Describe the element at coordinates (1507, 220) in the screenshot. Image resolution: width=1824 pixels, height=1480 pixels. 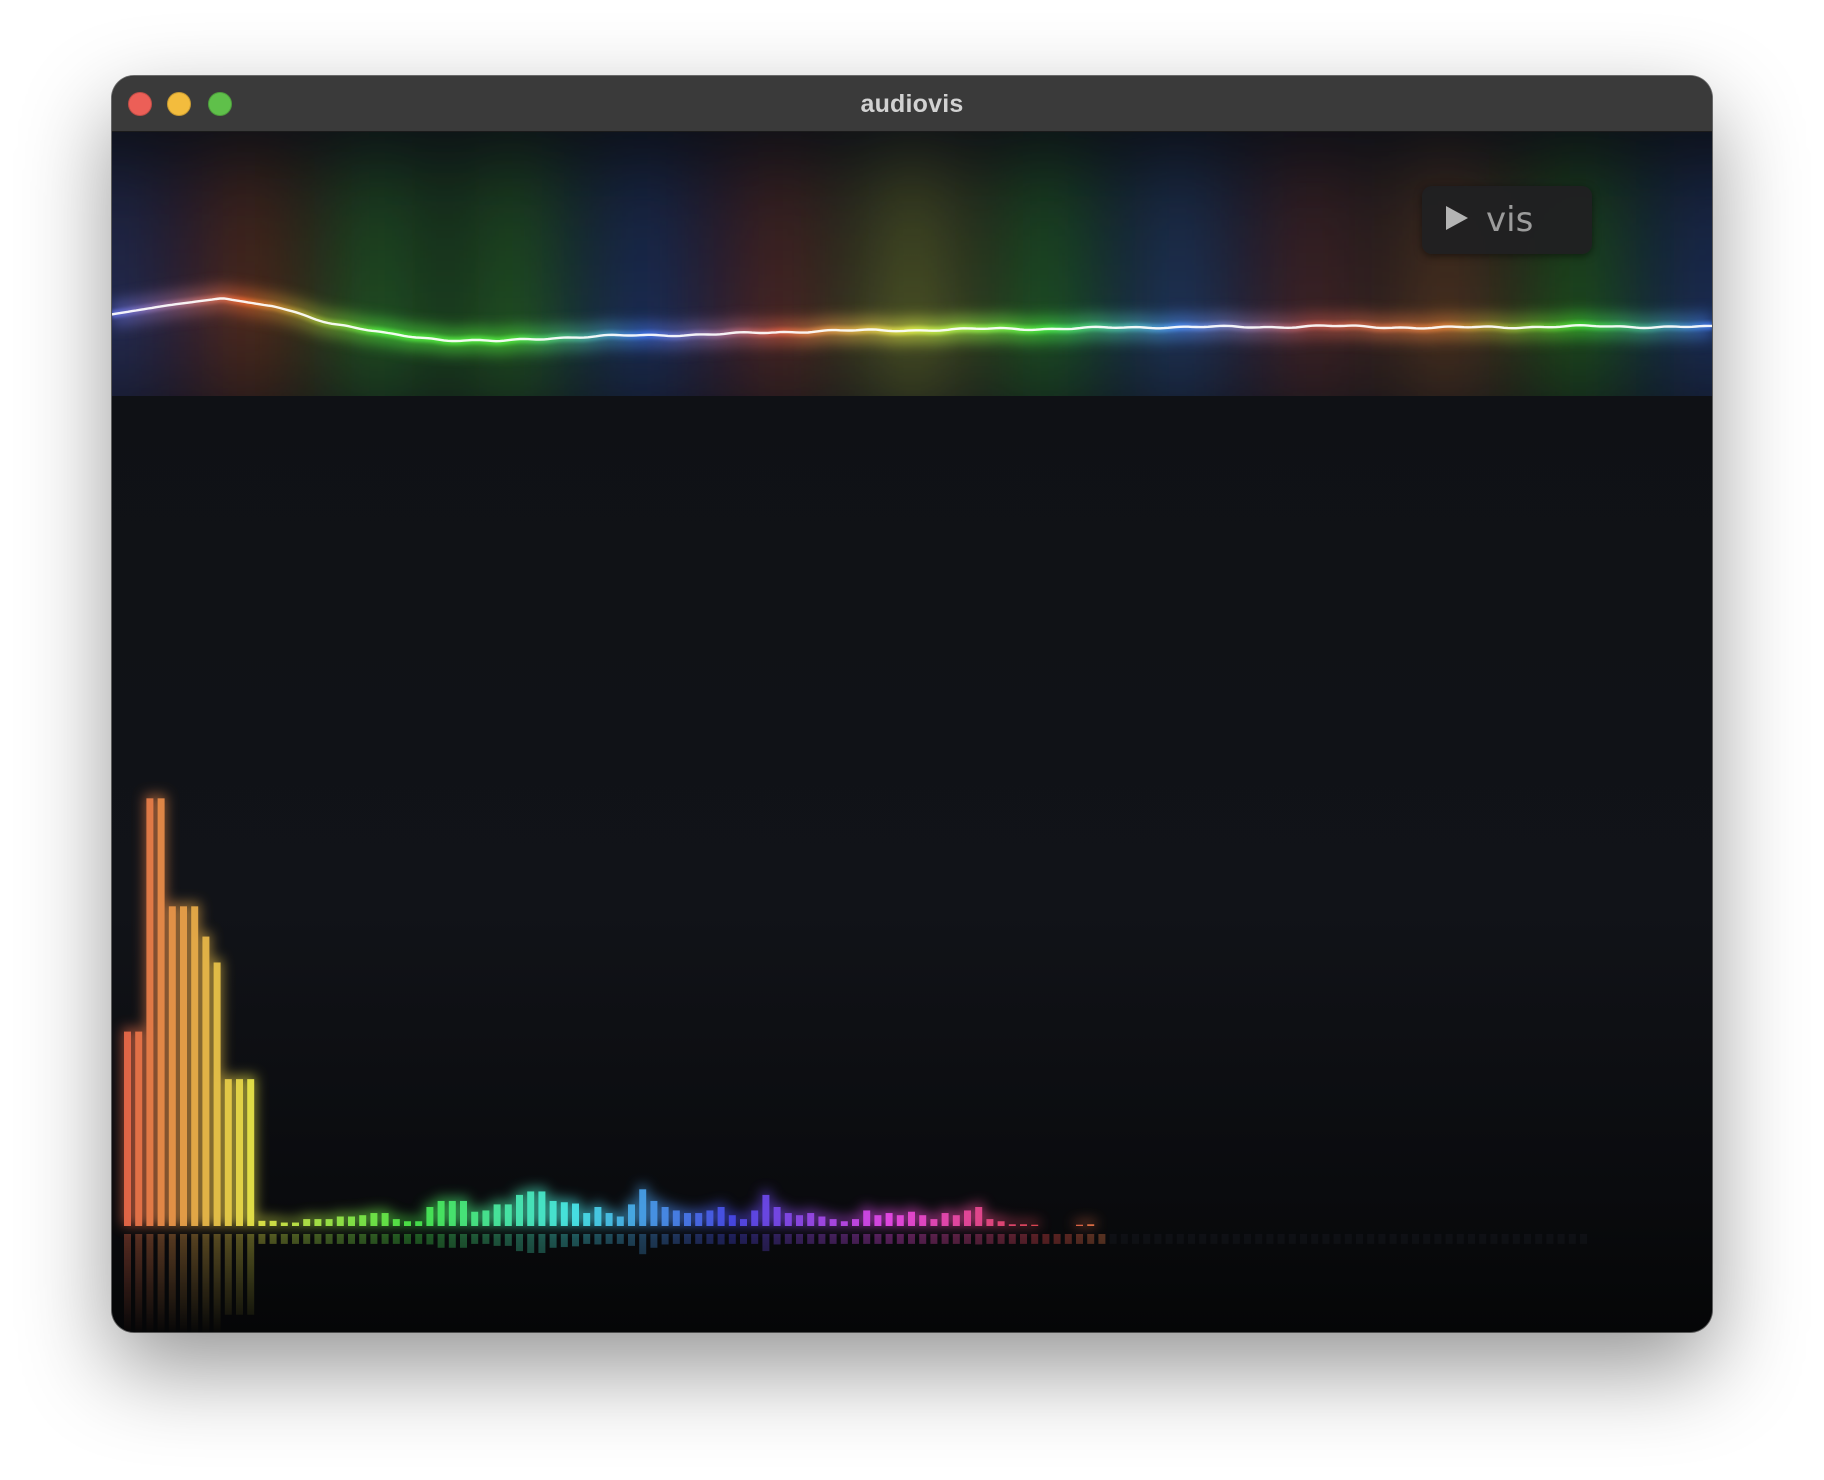
I see `vis-button: vis` at that location.